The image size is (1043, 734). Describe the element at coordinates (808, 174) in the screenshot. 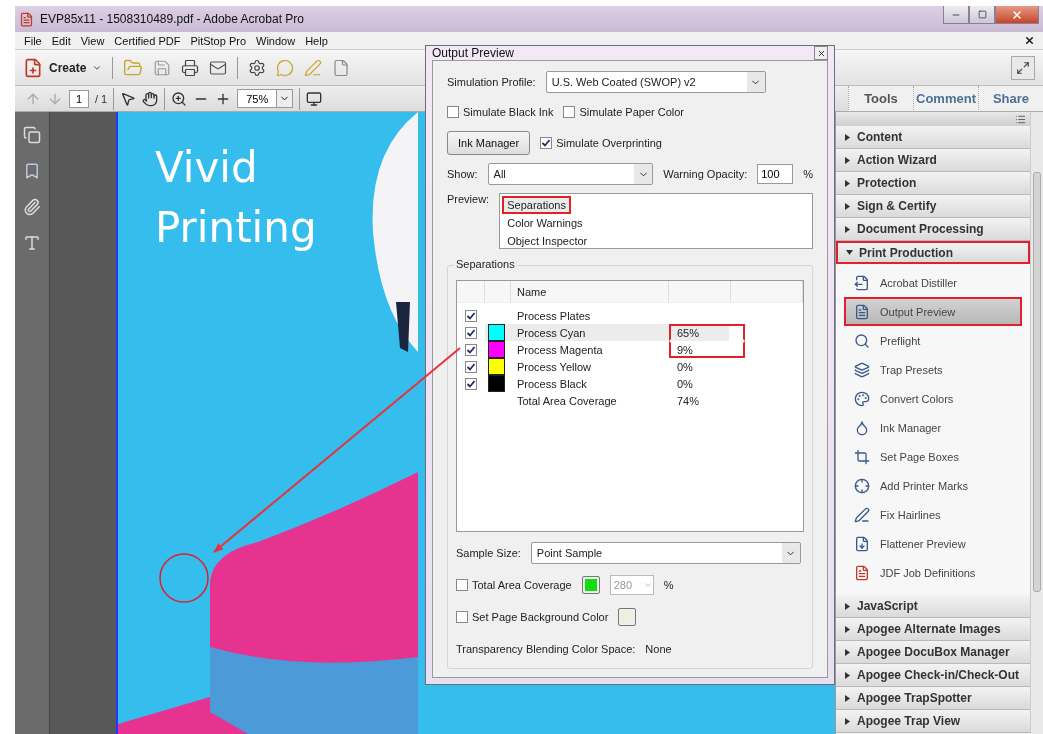

I see `unit-label: %` at that location.